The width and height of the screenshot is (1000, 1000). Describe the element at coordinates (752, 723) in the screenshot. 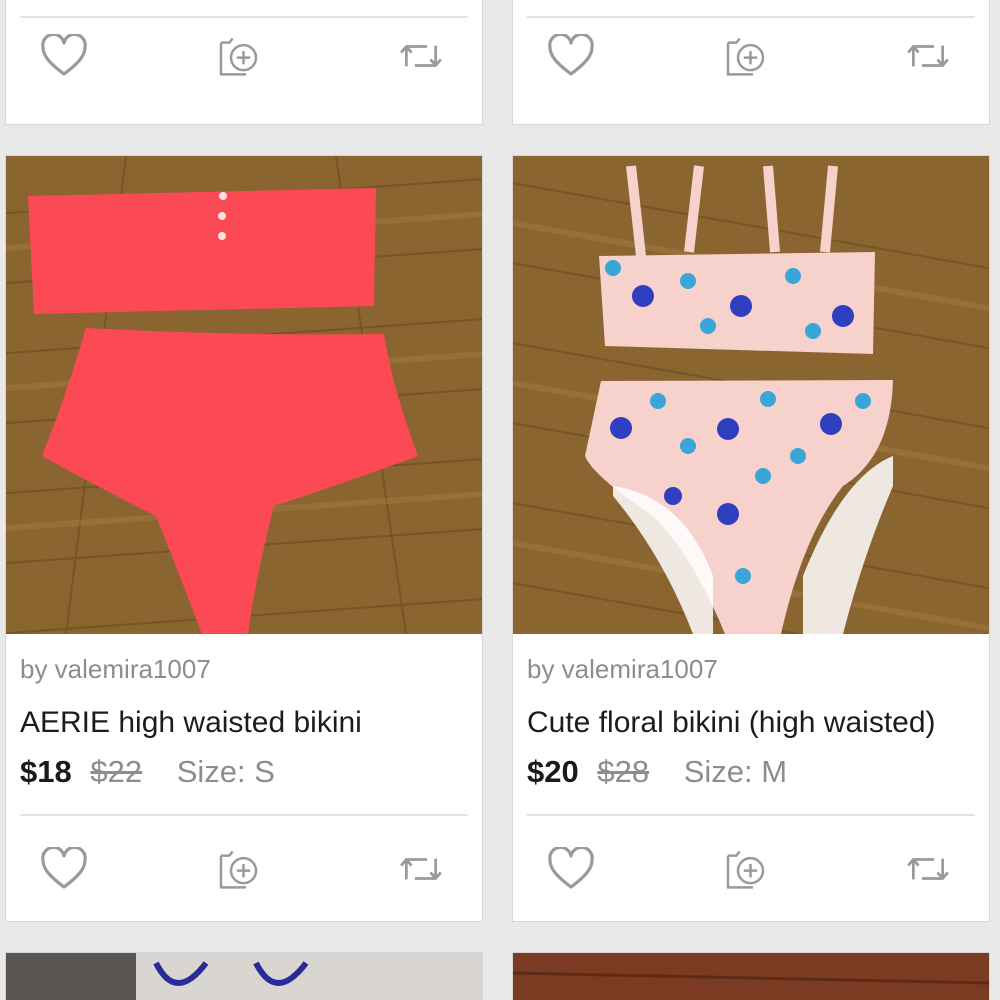

I see `listing-title: Cute floral bikini (high waisted)` at that location.